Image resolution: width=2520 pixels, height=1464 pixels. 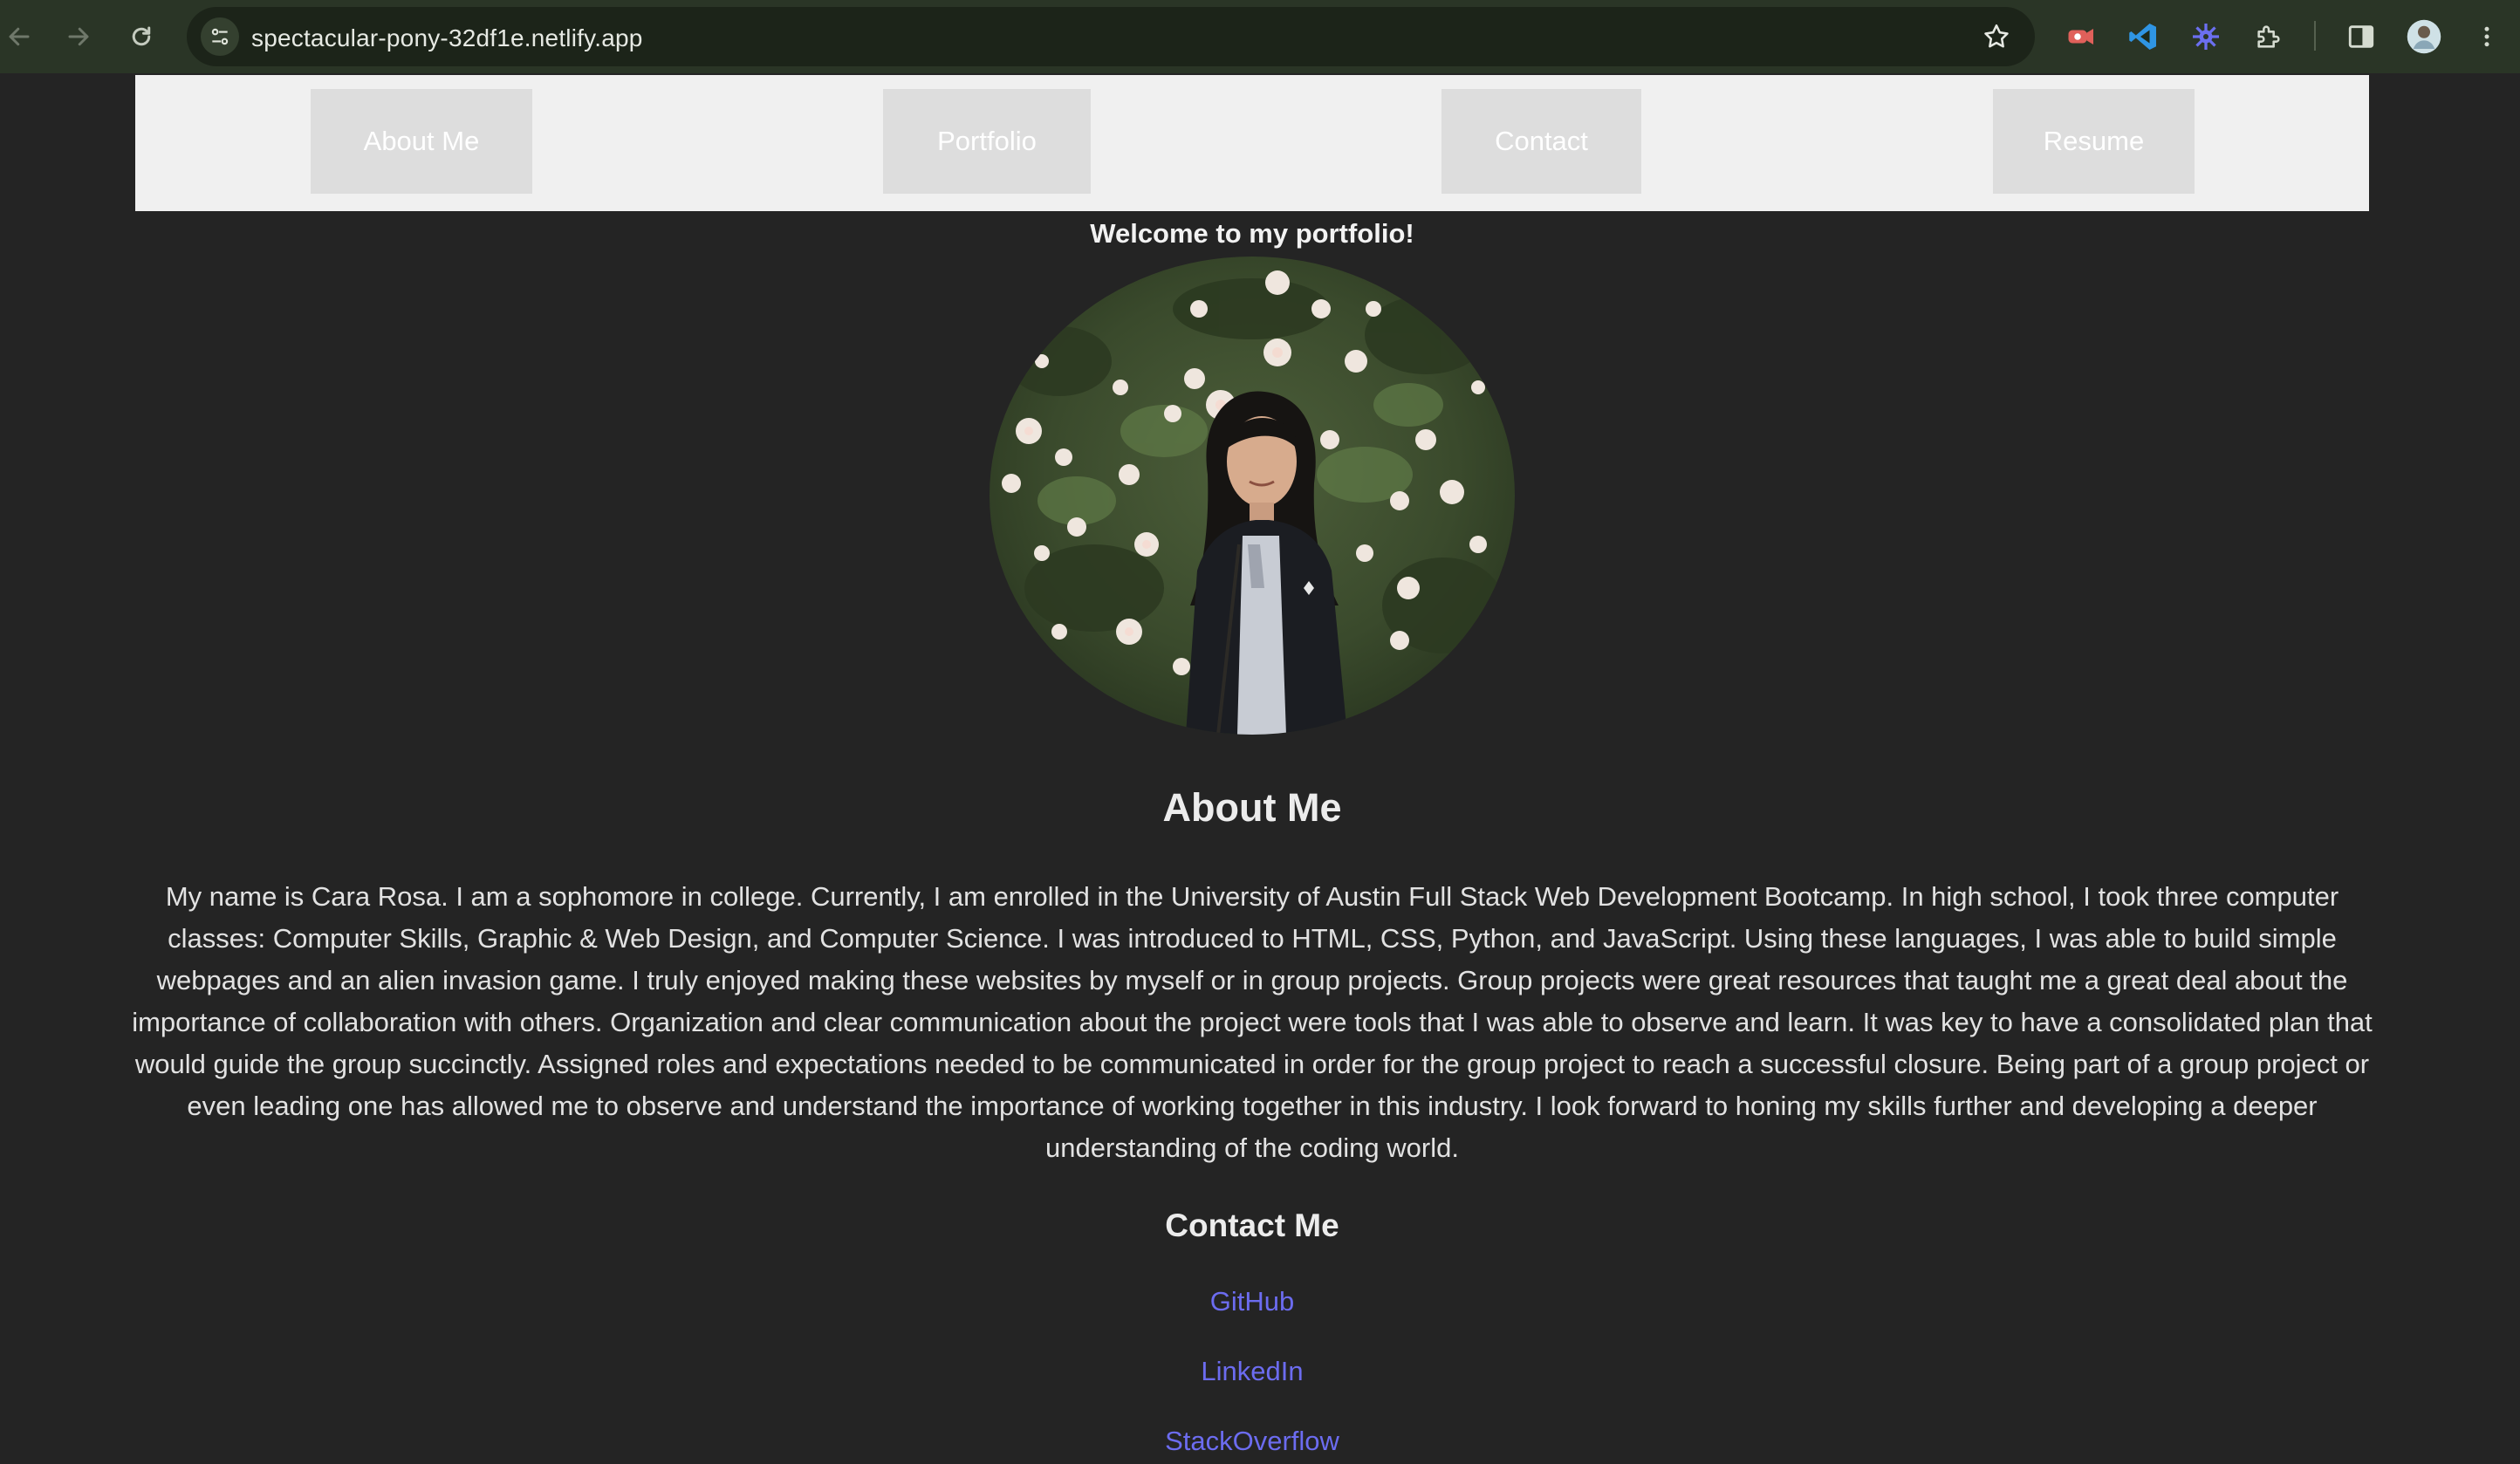 What do you see at coordinates (1252, 234) in the screenshot?
I see `welcome-heading: Welcome to my portfolio!` at bounding box center [1252, 234].